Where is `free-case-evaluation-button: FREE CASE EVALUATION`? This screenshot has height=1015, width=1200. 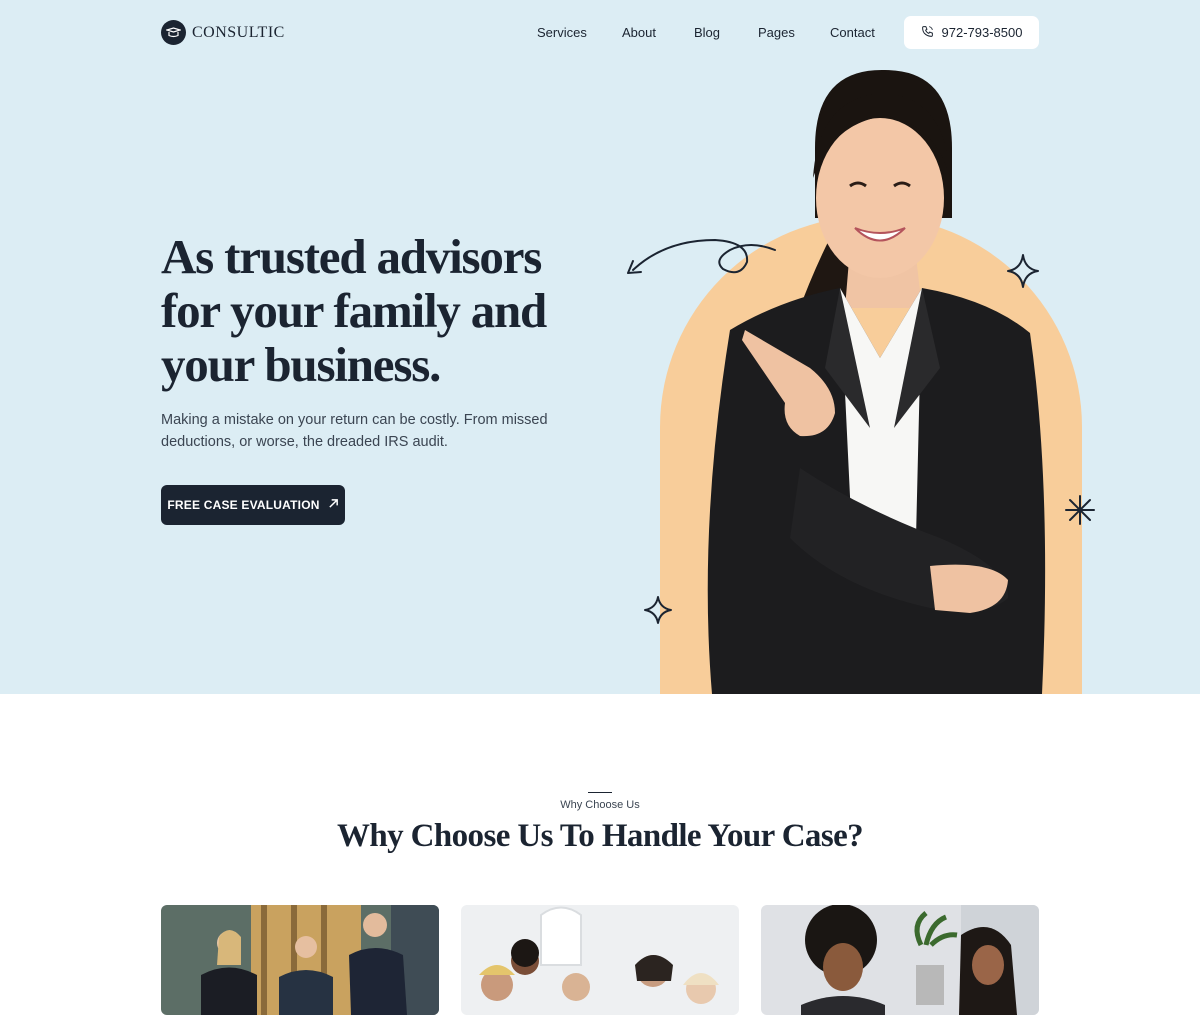 free-case-evaluation-button: FREE CASE EVALUATION is located at coordinates (253, 505).